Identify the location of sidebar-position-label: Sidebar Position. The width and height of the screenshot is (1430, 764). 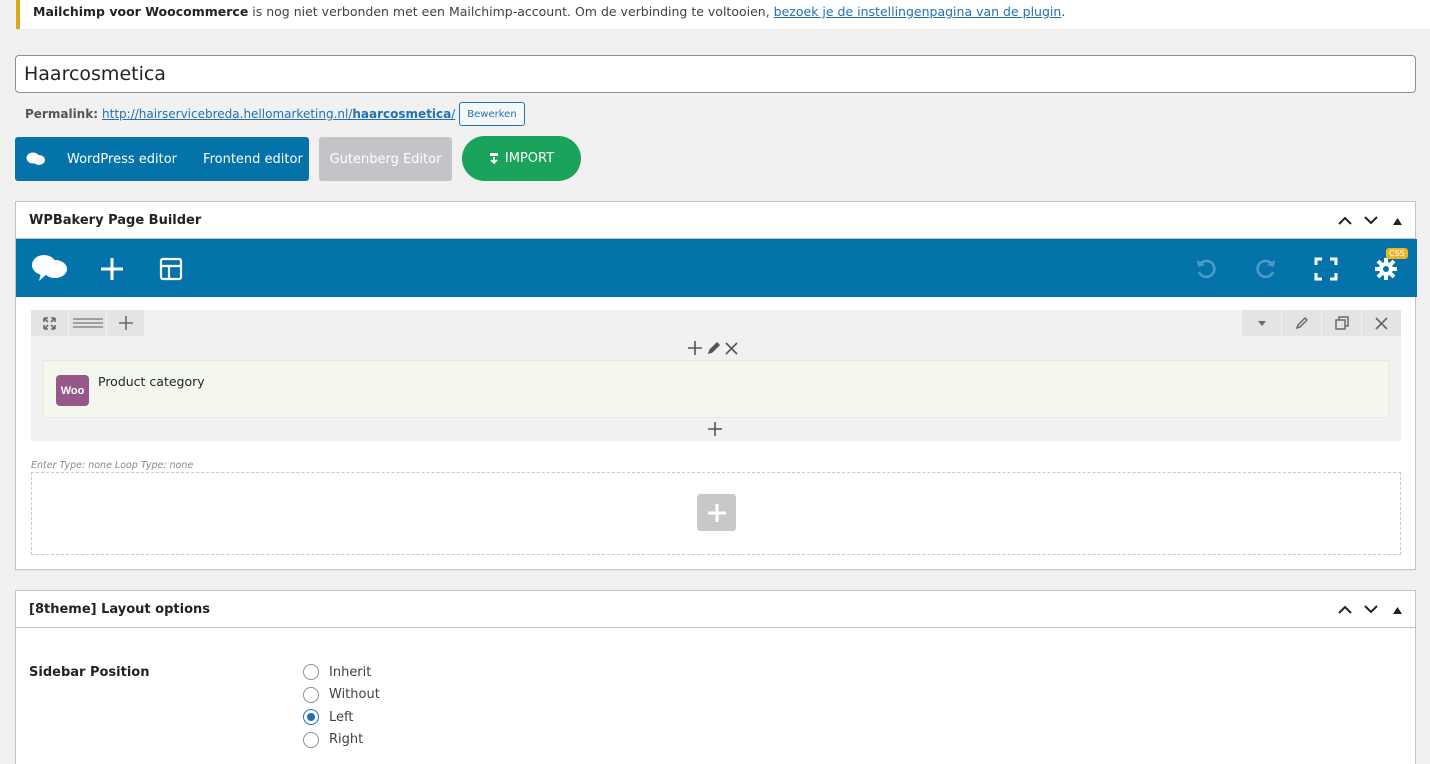
(89, 672).